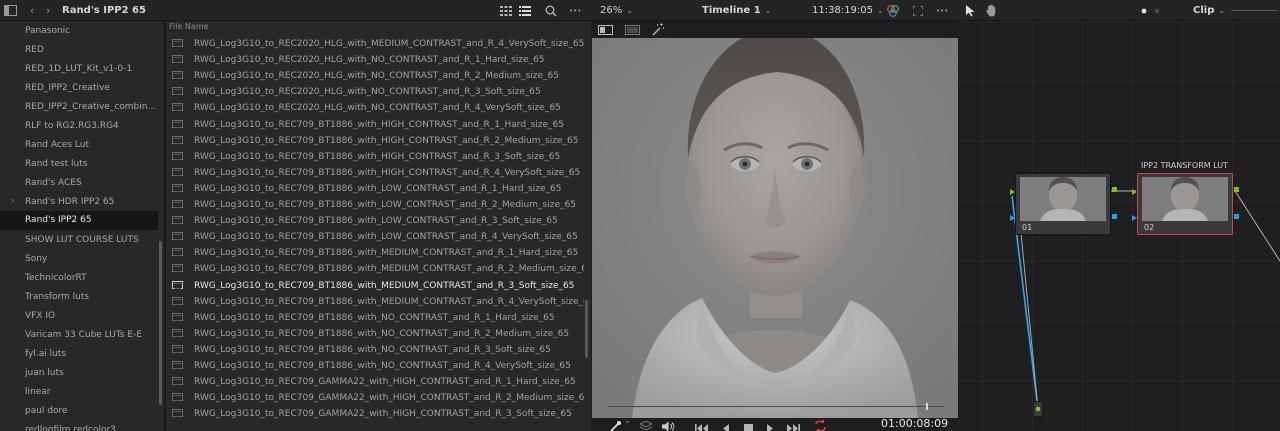 This screenshot has width=1280, height=431. Describe the element at coordinates (48, 10) in the screenshot. I see `forward-icon: ›` at that location.